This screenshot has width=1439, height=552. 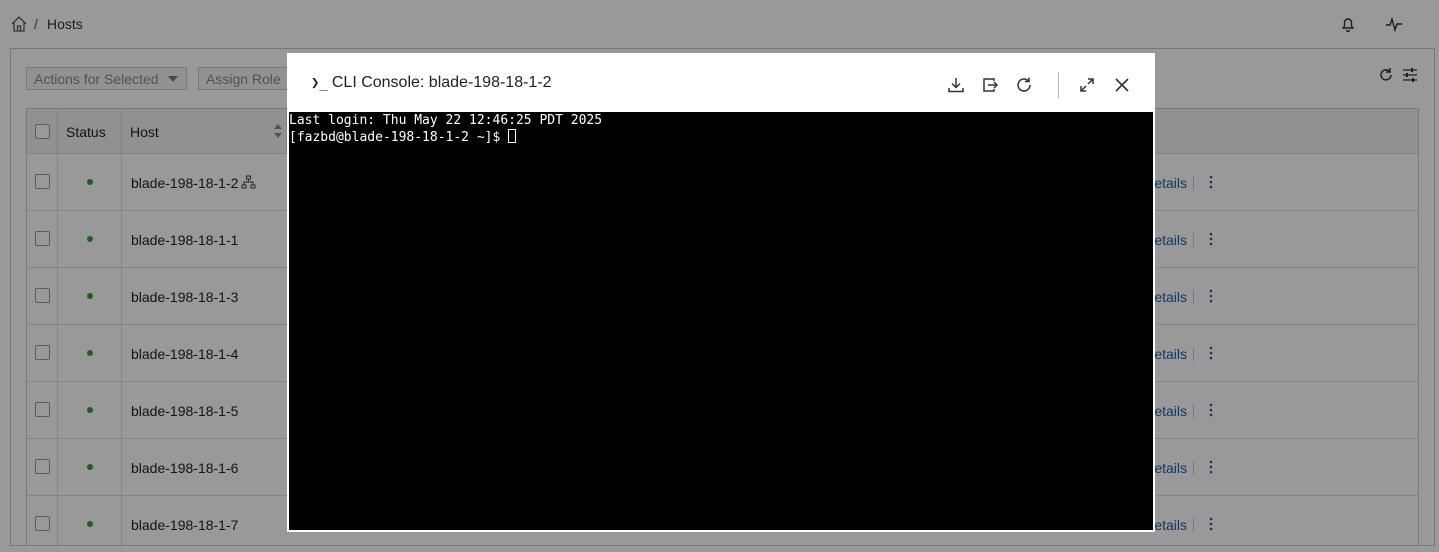 I want to click on close-icon, so click(x=1122, y=85).